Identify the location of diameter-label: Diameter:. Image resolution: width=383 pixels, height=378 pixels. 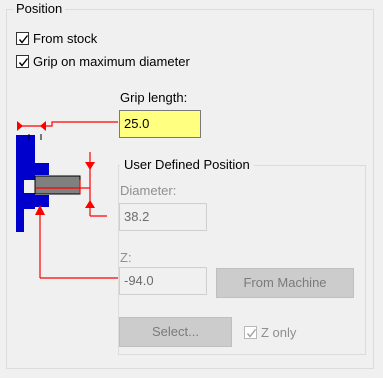
(148, 190).